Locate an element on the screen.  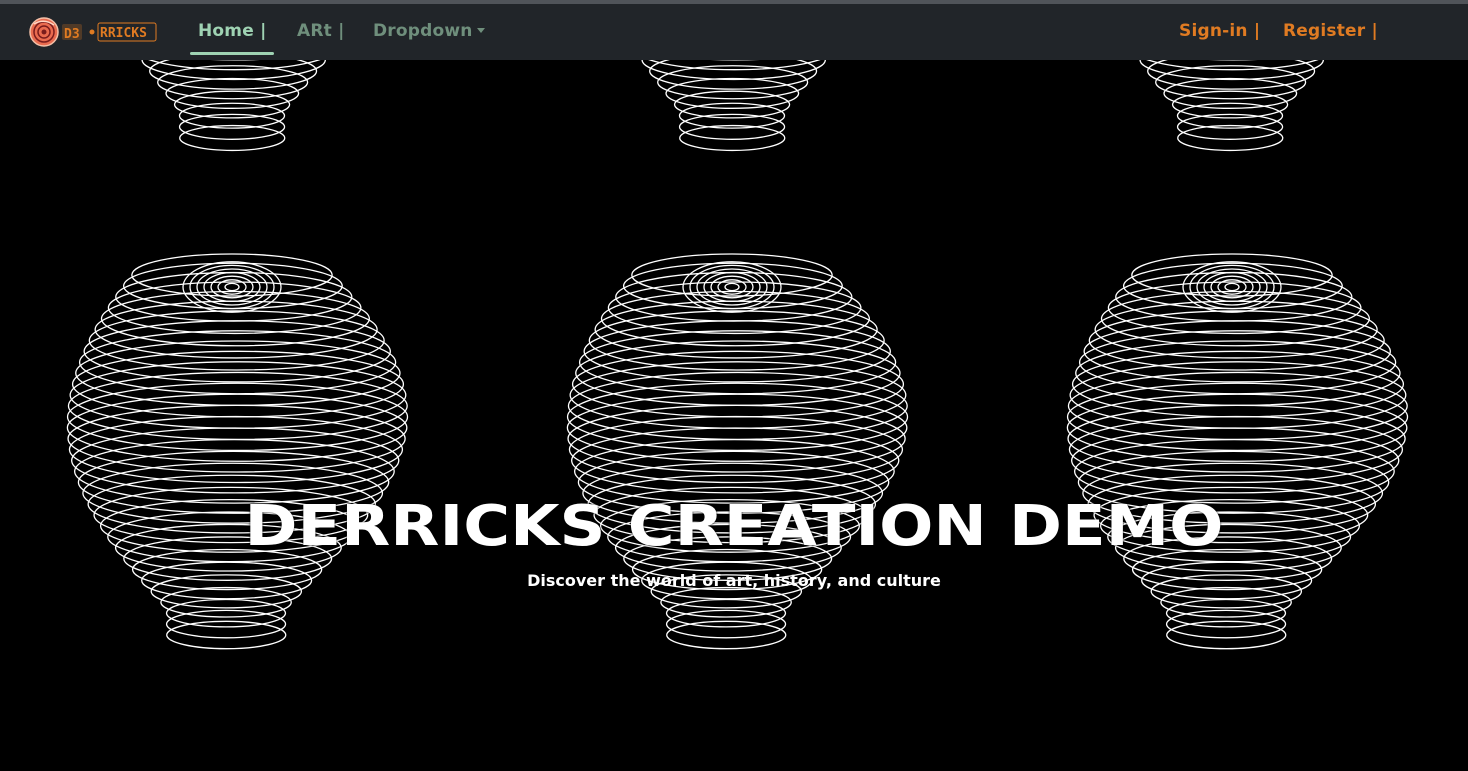
nav-link-signin-label: Sign-in | is located at coordinates (1220, 31).